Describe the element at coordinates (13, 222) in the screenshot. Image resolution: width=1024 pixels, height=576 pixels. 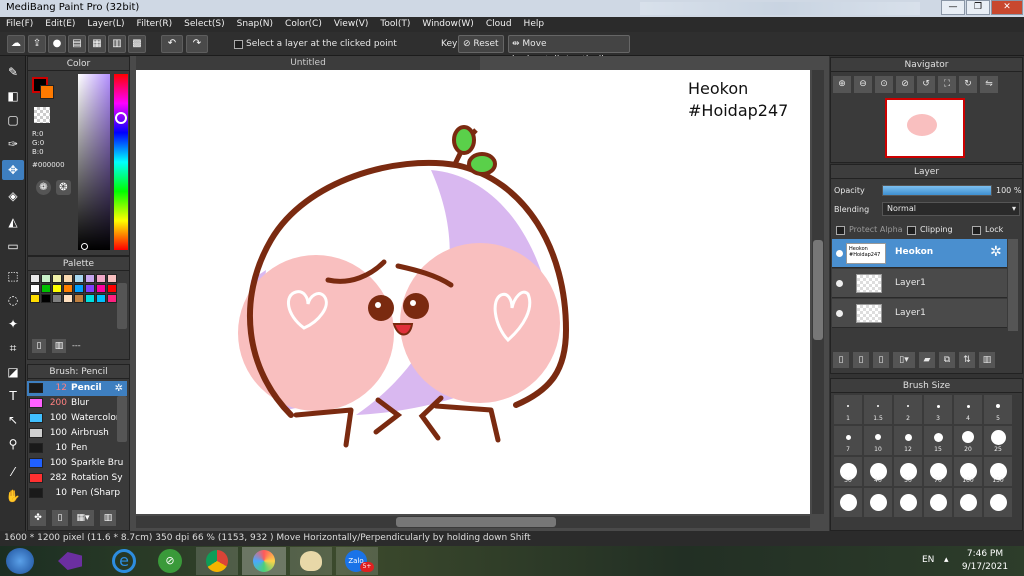
I see `bucket-tool-icon: ◭` at that location.